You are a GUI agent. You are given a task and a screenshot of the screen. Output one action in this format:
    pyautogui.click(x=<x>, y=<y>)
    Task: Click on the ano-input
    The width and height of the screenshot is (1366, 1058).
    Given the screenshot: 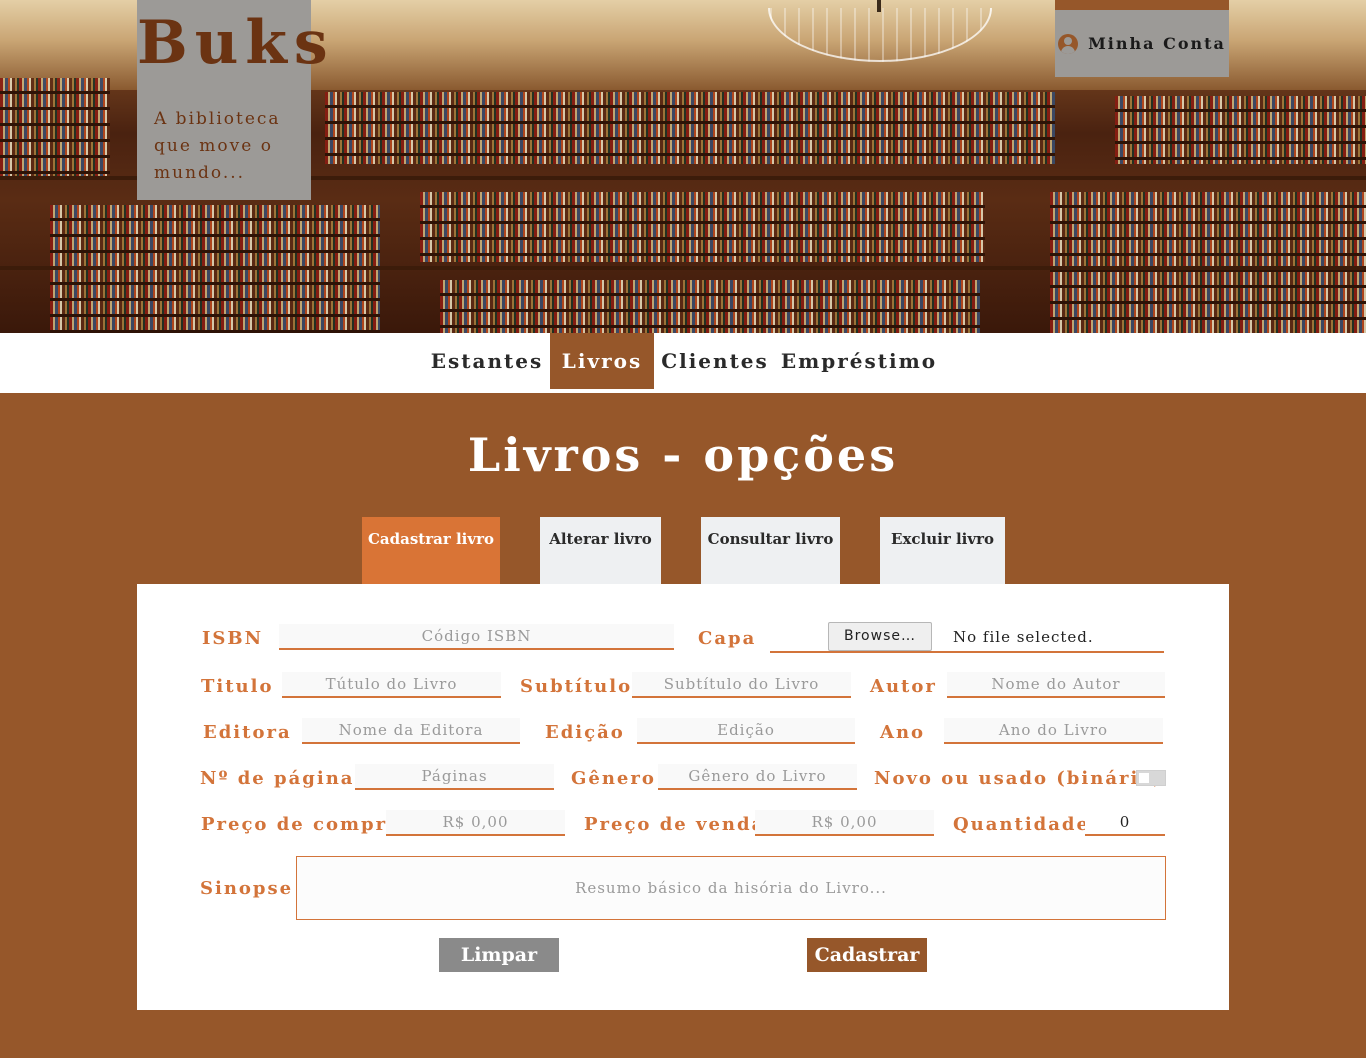 What is the action you would take?
    pyautogui.click(x=1053, y=731)
    